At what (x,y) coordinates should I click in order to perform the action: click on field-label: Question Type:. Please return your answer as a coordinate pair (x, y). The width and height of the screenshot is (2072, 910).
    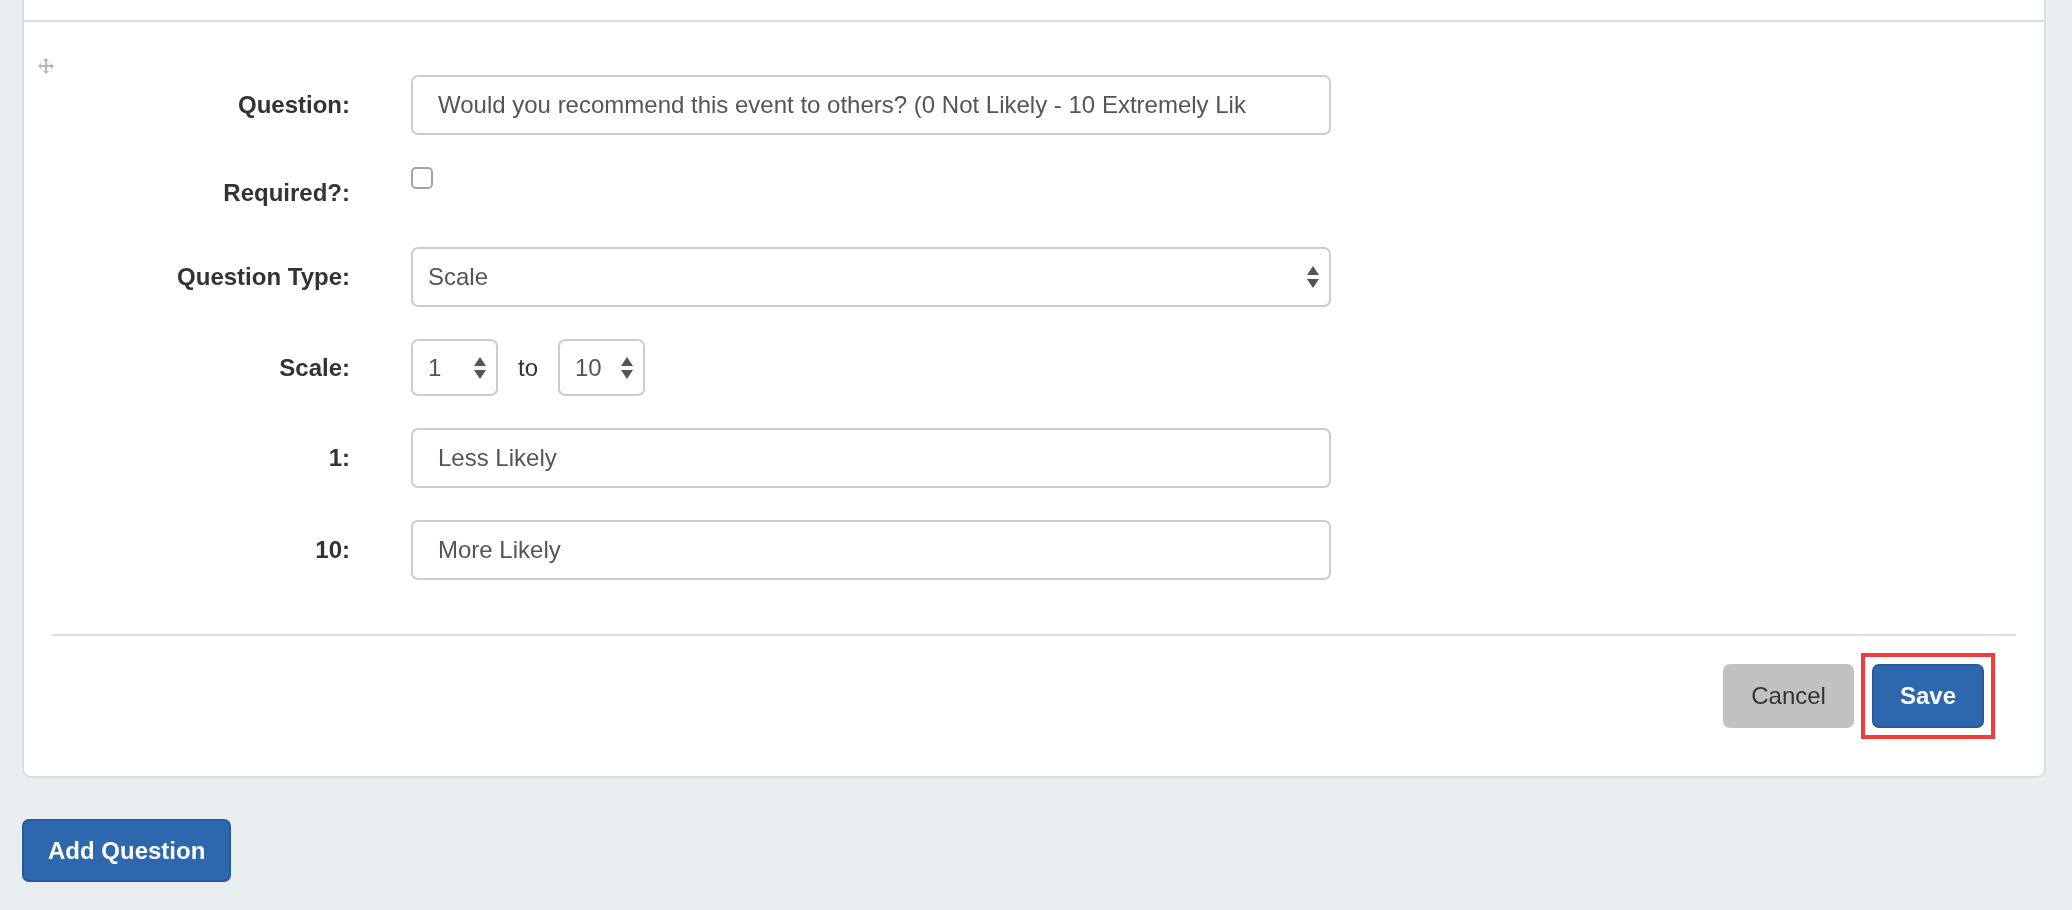
    Looking at the image, I should click on (263, 277).